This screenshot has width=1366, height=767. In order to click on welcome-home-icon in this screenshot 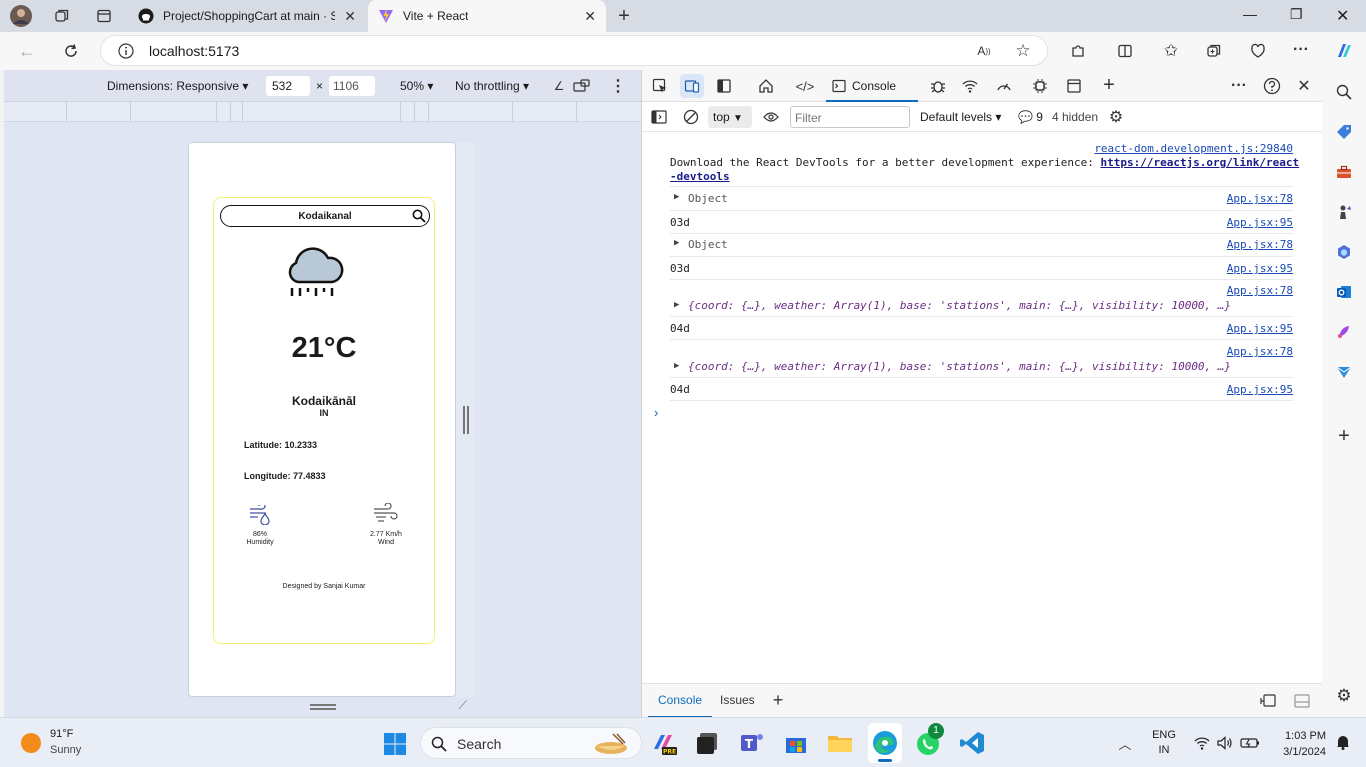, I will do `click(766, 86)`.